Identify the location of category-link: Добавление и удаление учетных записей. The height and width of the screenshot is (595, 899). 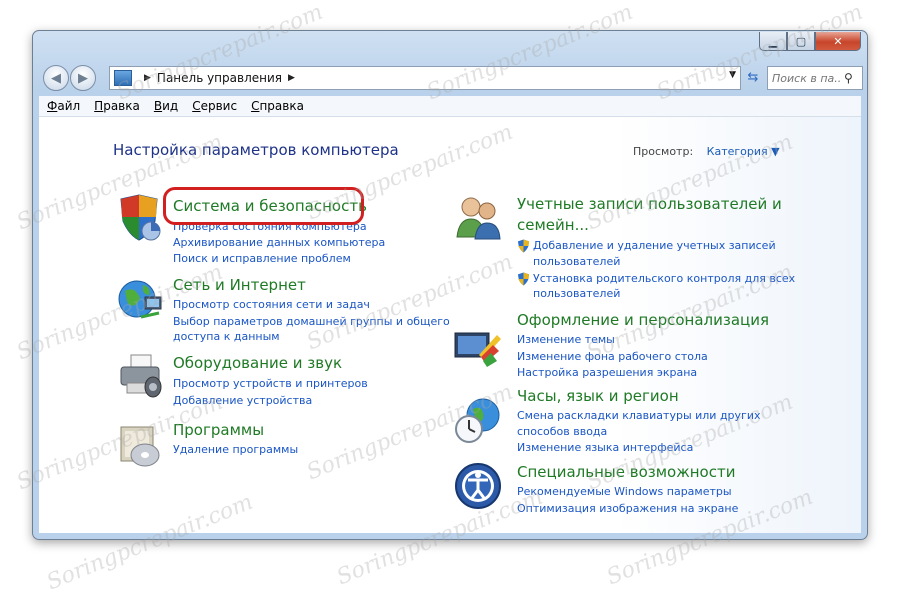
(654, 245).